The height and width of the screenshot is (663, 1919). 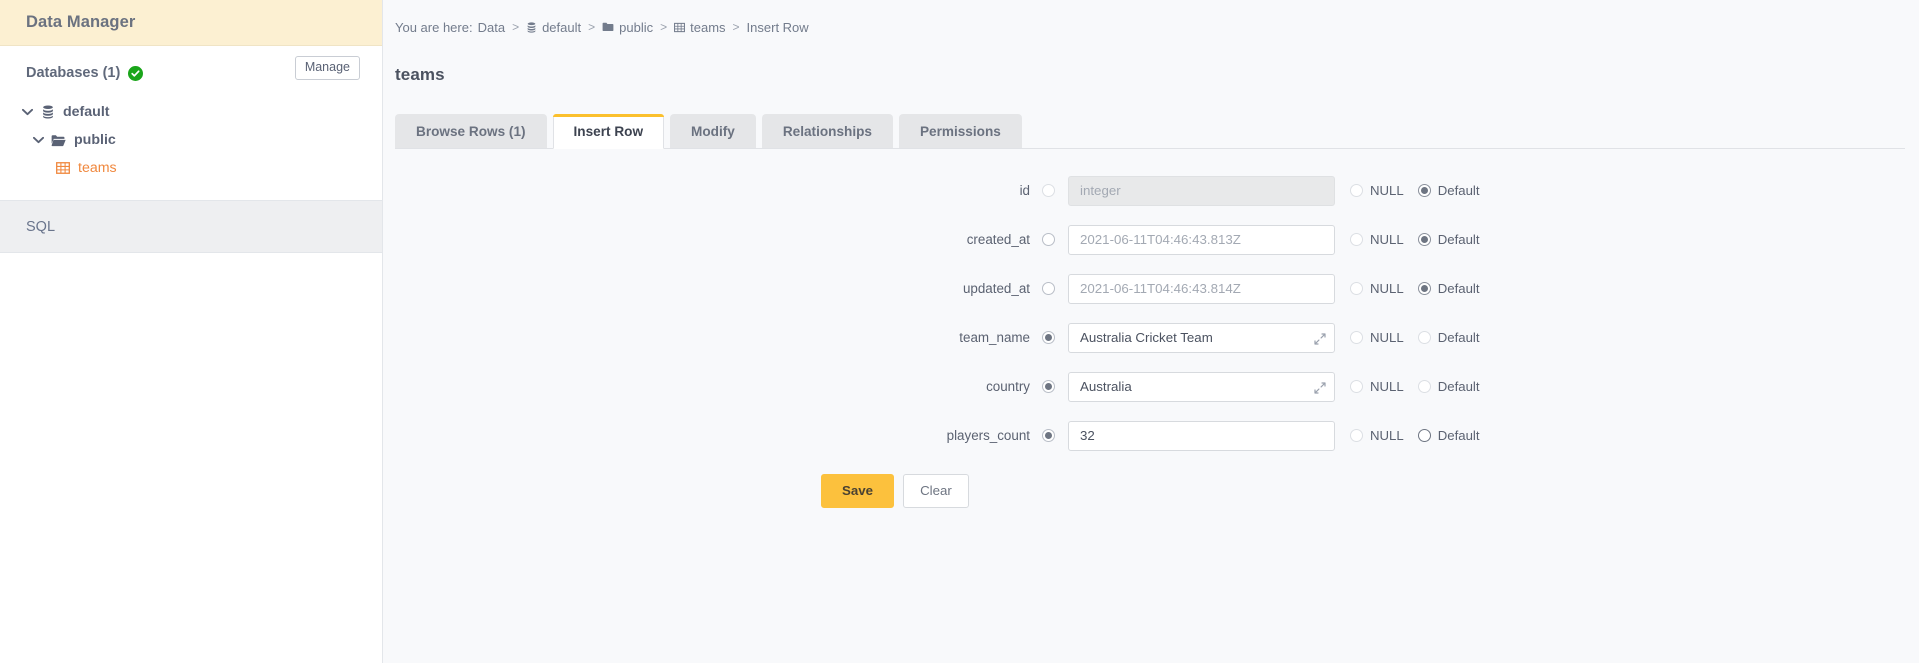 I want to click on tree-label: teams, so click(x=97, y=168).